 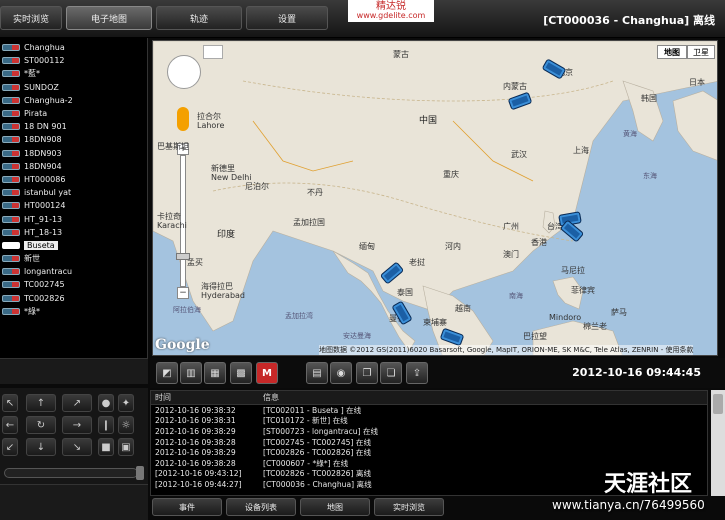 I want to click on book-alt-icon: ❏, so click(x=391, y=373).